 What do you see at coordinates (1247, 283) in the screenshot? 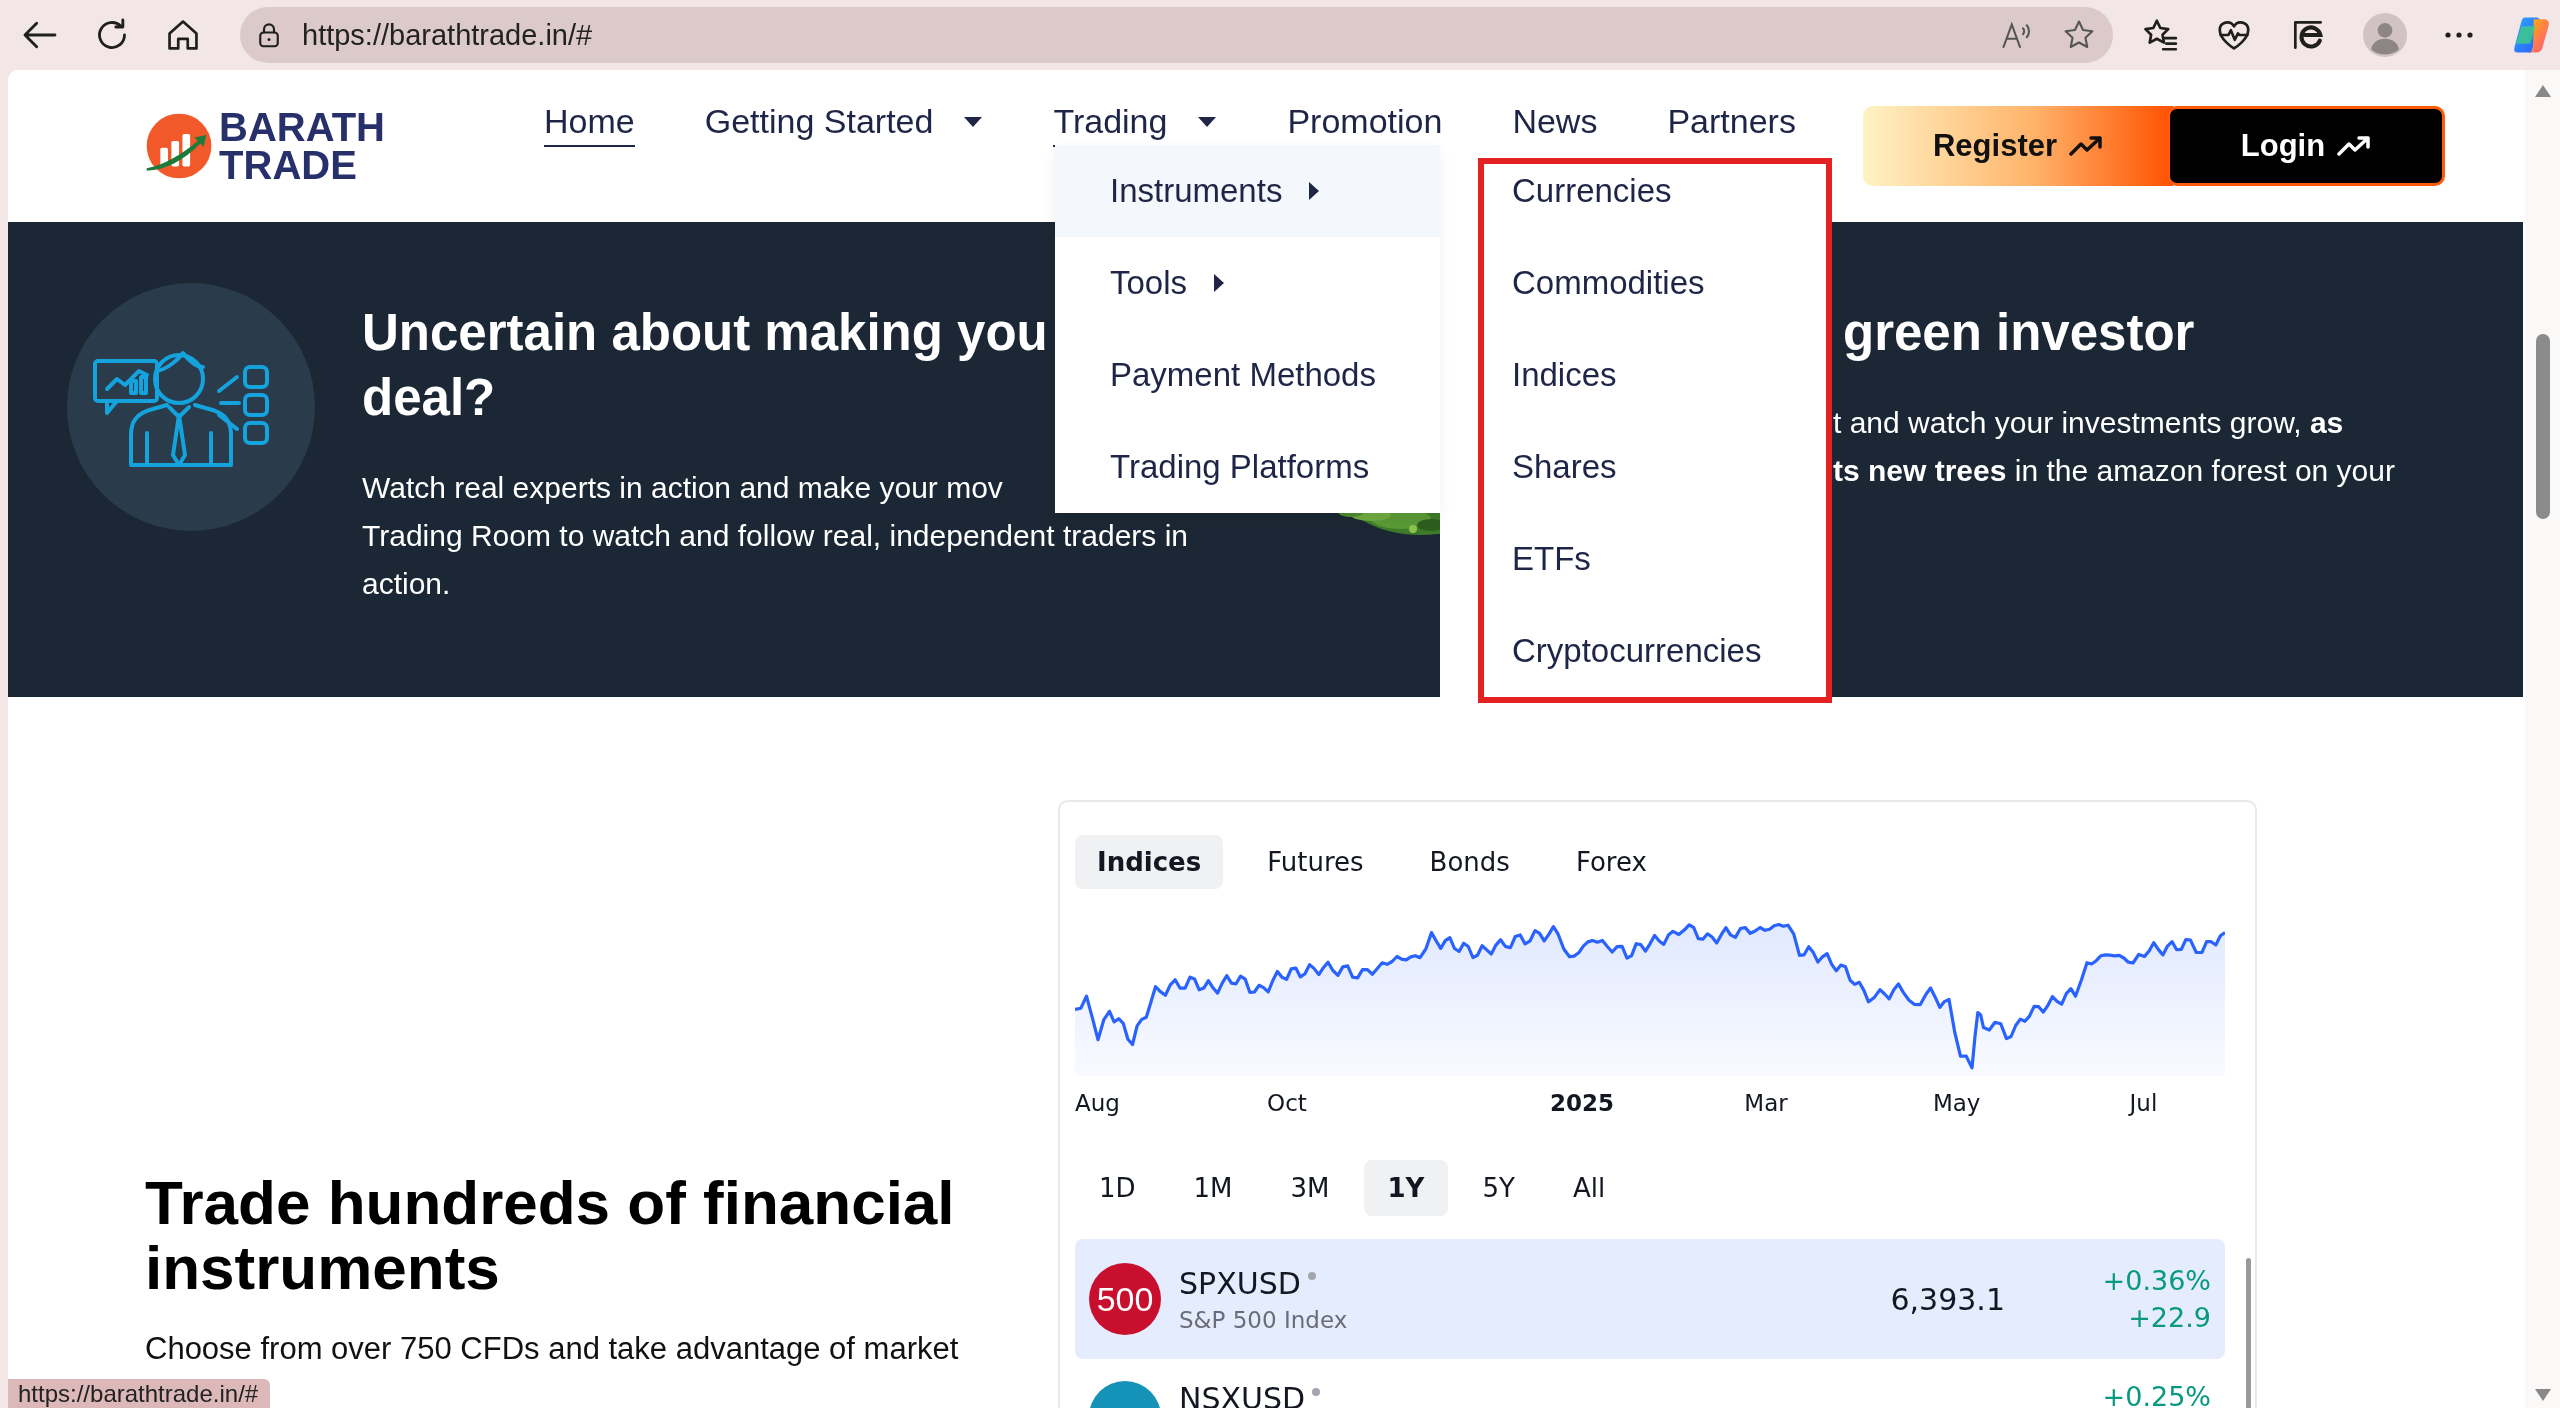
I see `menu-item: Tools` at bounding box center [1247, 283].